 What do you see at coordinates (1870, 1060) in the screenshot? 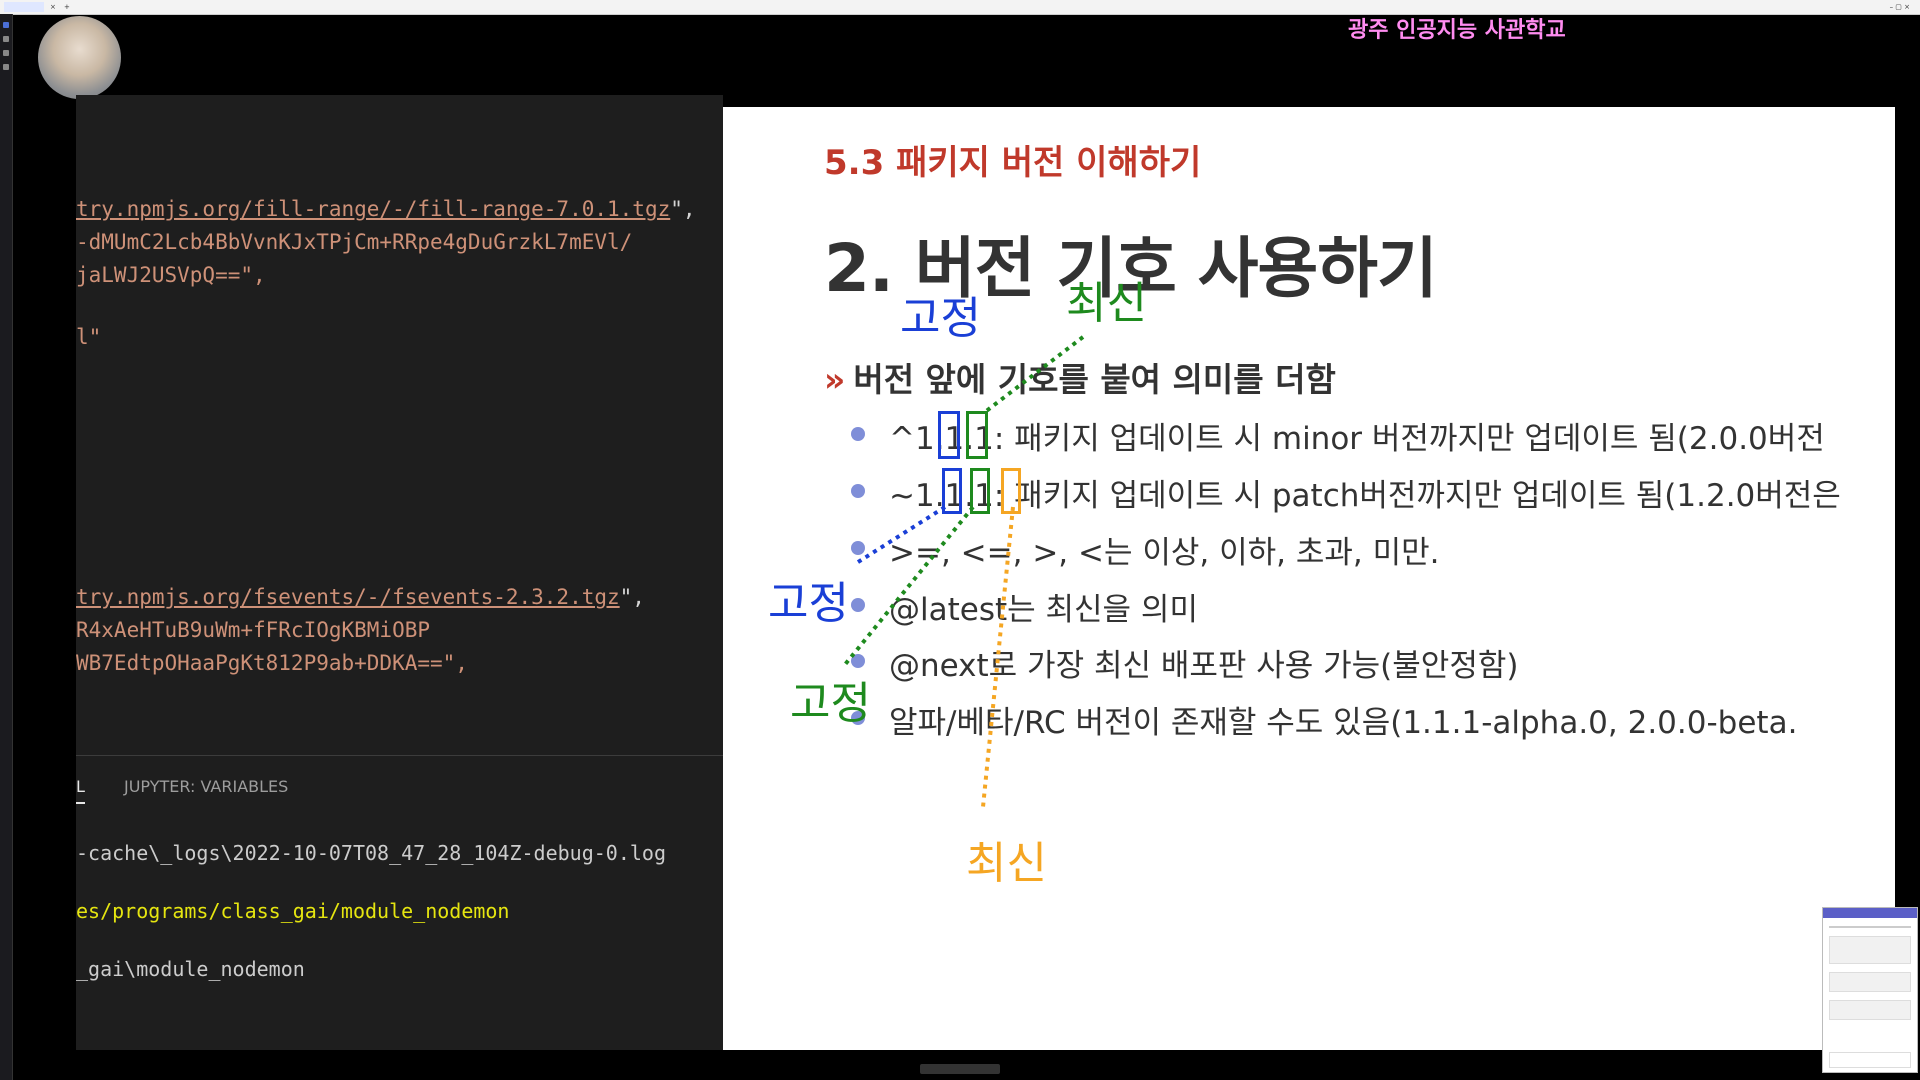
I see `mini-input` at bounding box center [1870, 1060].